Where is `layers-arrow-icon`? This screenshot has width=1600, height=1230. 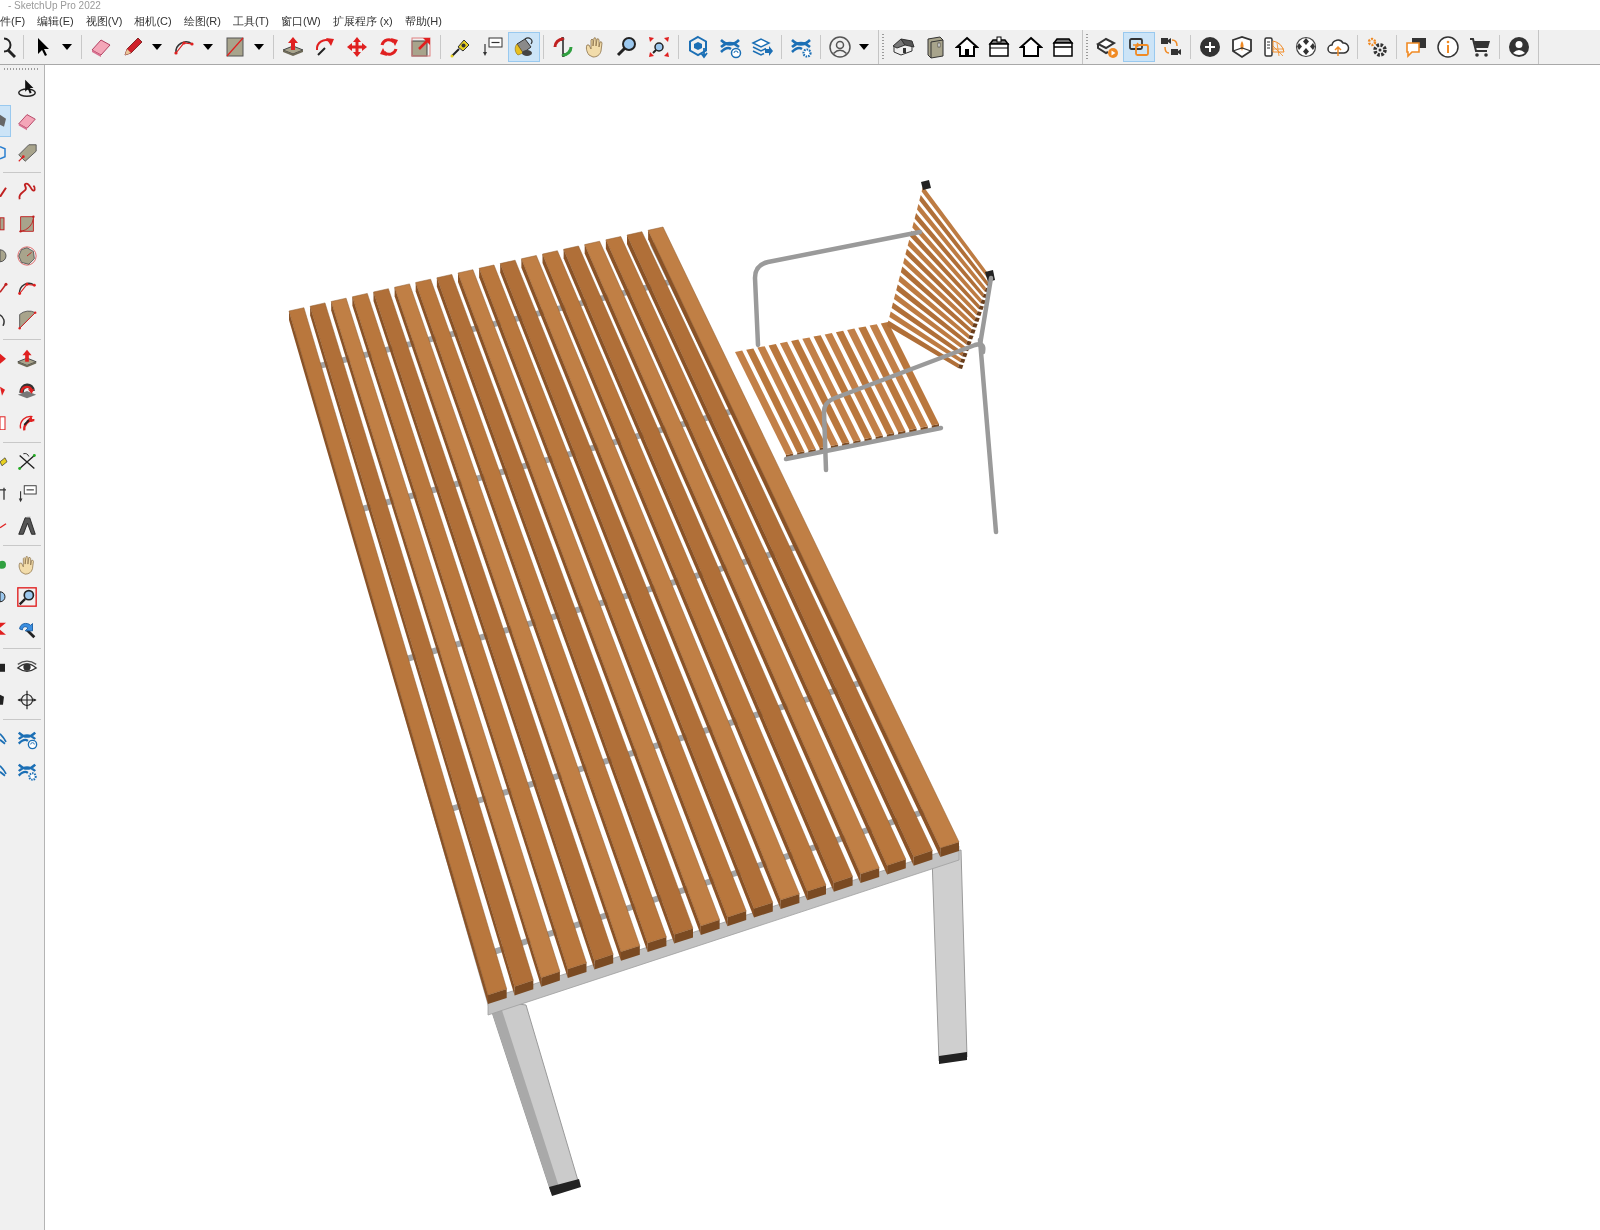 layers-arrow-icon is located at coordinates (762, 47).